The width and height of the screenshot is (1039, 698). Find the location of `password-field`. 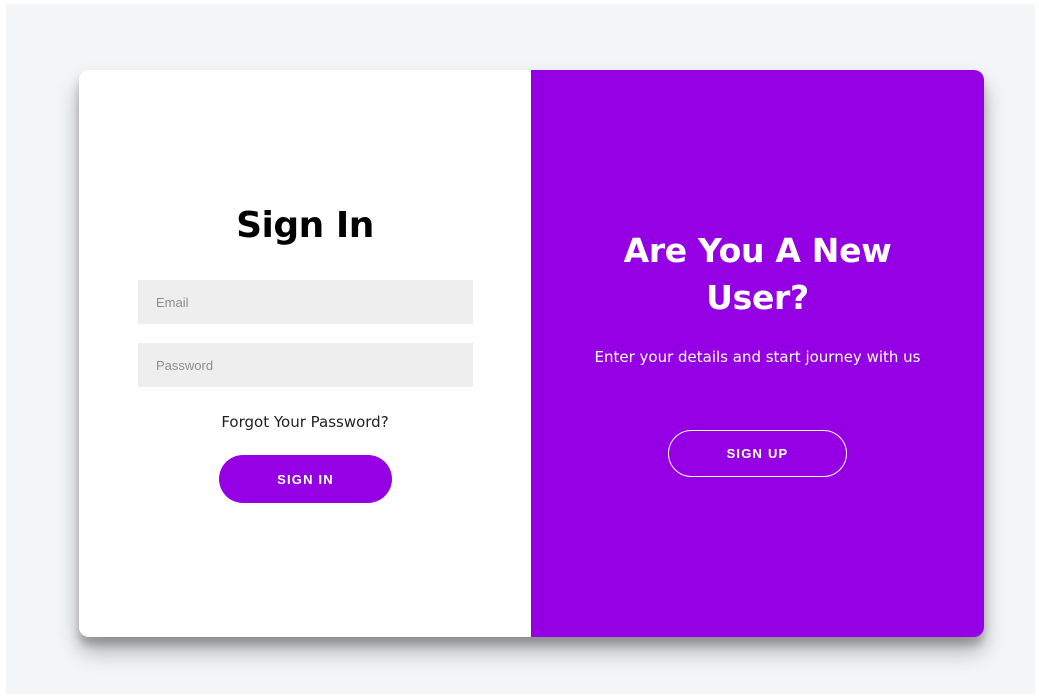

password-field is located at coordinates (305, 365).